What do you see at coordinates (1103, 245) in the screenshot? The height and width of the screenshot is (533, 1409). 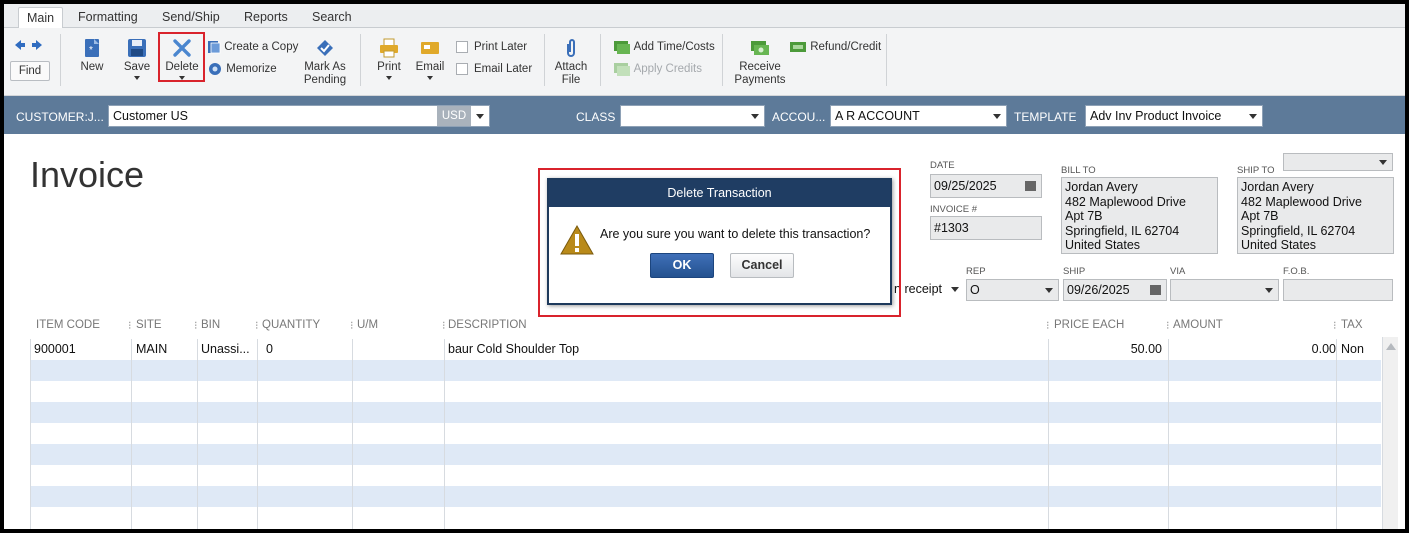 I see `bill-to-line: United States` at bounding box center [1103, 245].